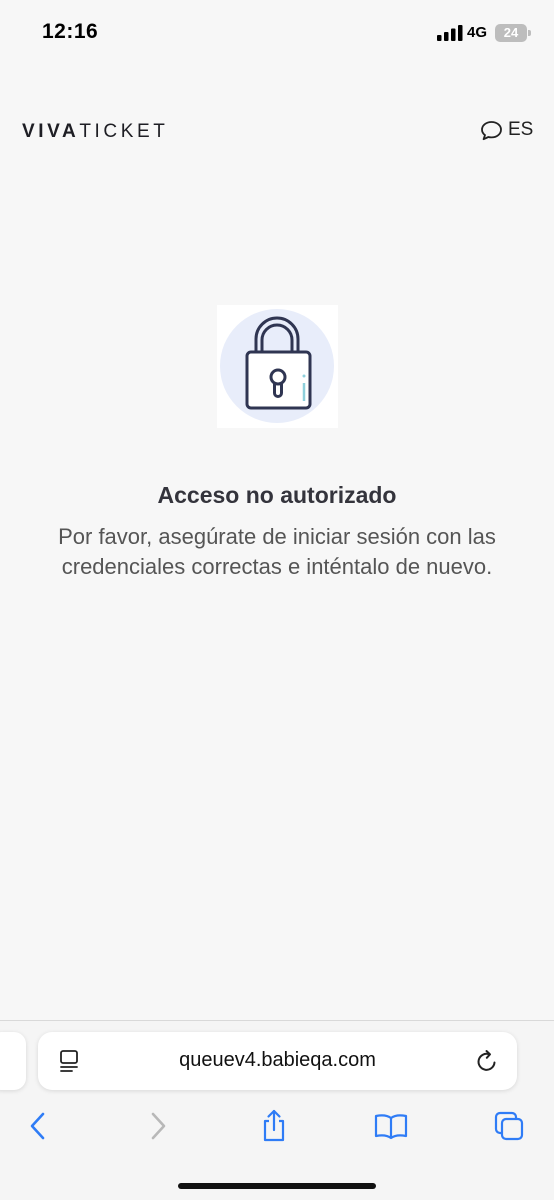 The width and height of the screenshot is (554, 1200). Describe the element at coordinates (477, 32) in the screenshot. I see `network-type: 4G` at that location.